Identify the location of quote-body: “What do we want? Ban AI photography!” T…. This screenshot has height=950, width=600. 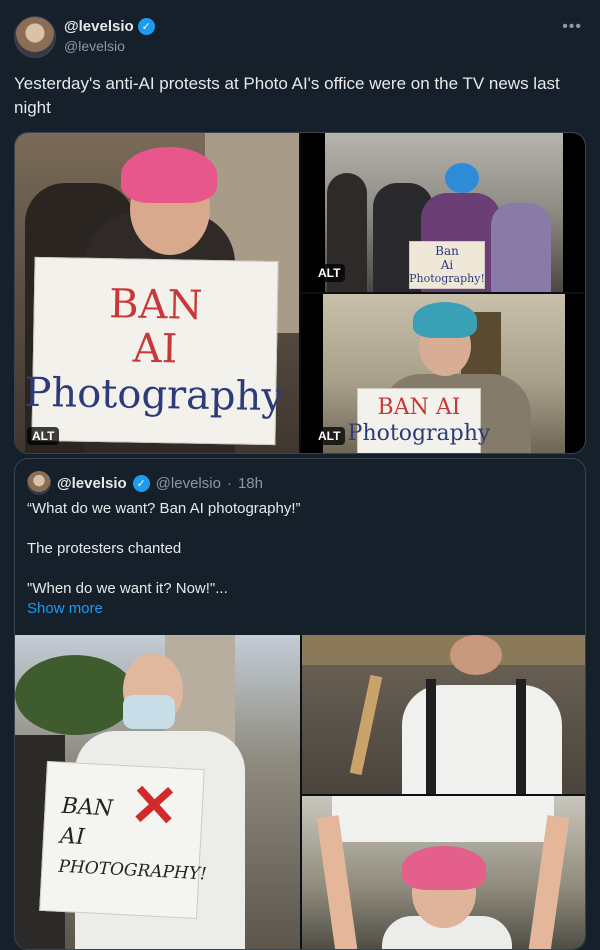
(301, 549).